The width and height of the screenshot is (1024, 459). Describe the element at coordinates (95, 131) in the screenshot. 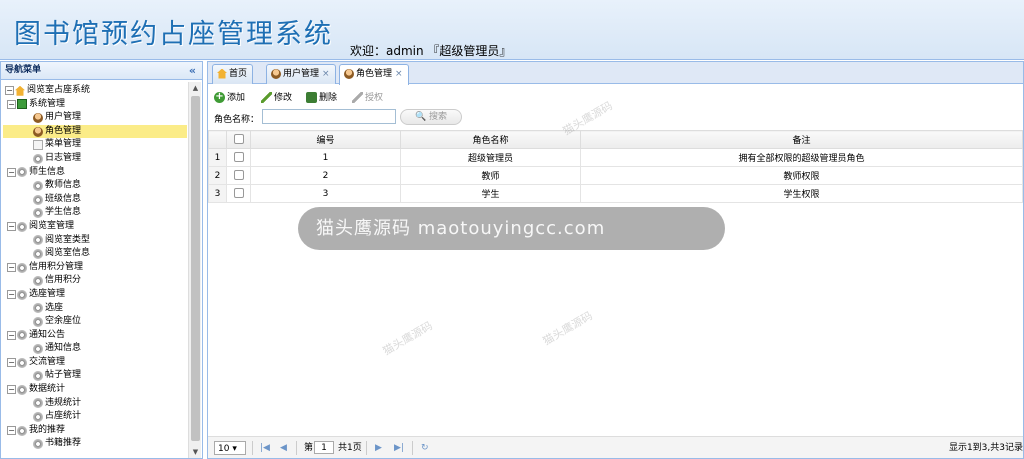

I see `tree-item: 角色管理` at that location.